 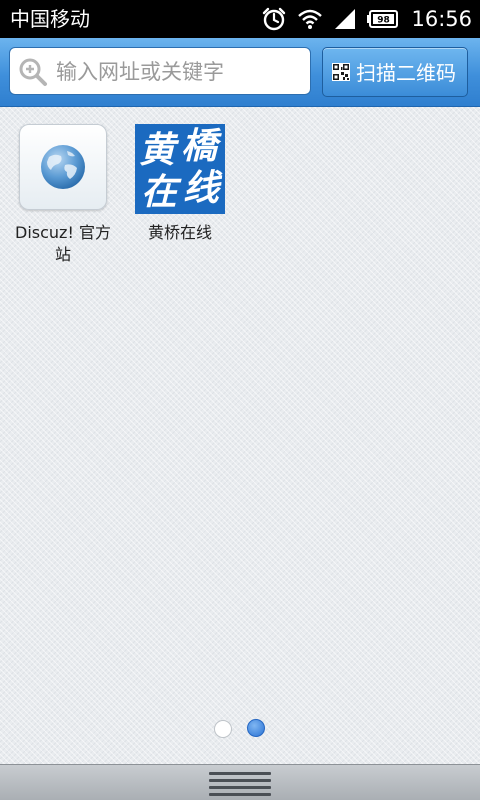 What do you see at coordinates (366, 19) in the screenshot?
I see `status-icons: 98 16:56` at bounding box center [366, 19].